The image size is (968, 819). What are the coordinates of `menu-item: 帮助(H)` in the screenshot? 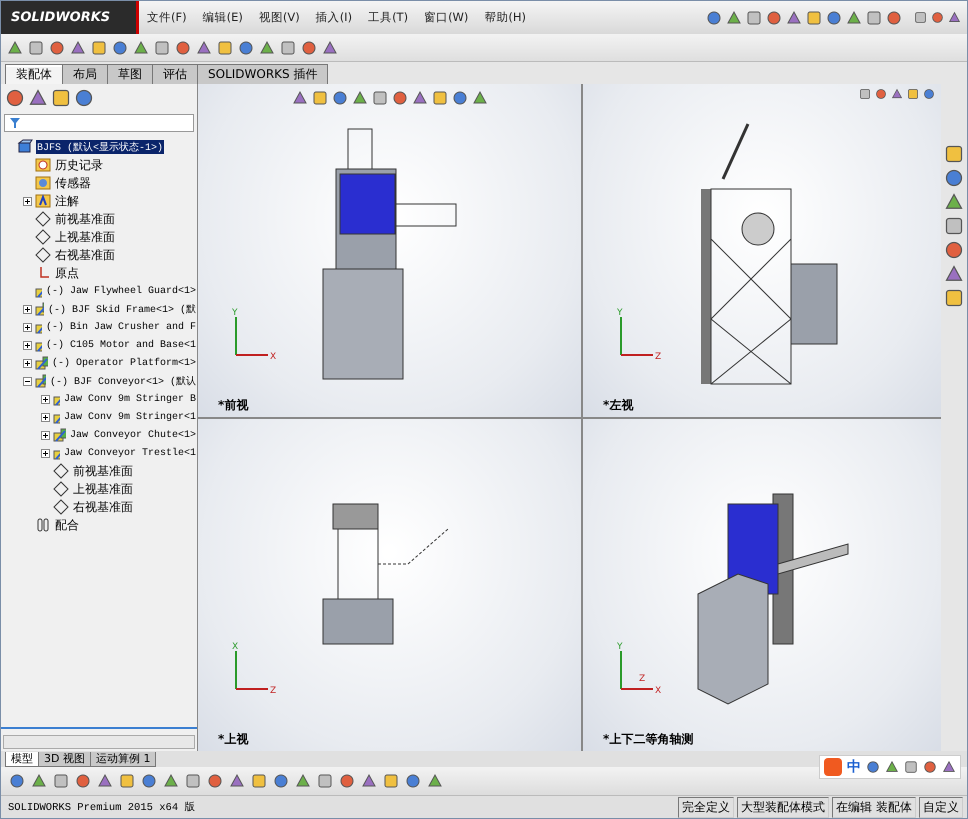 It's located at (505, 17).